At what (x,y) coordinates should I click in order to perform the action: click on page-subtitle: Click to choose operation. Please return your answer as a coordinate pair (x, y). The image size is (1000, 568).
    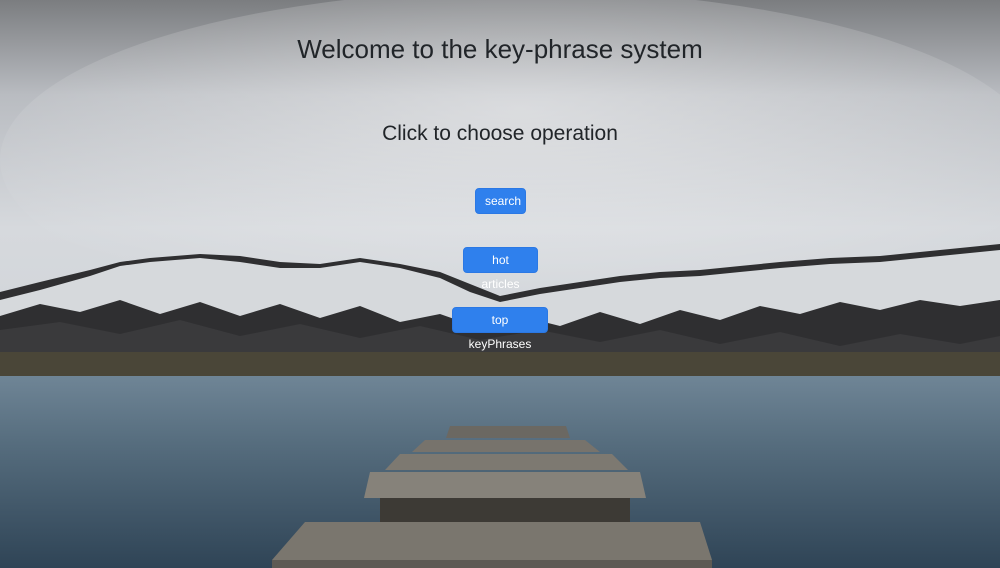
    Looking at the image, I should click on (500, 133).